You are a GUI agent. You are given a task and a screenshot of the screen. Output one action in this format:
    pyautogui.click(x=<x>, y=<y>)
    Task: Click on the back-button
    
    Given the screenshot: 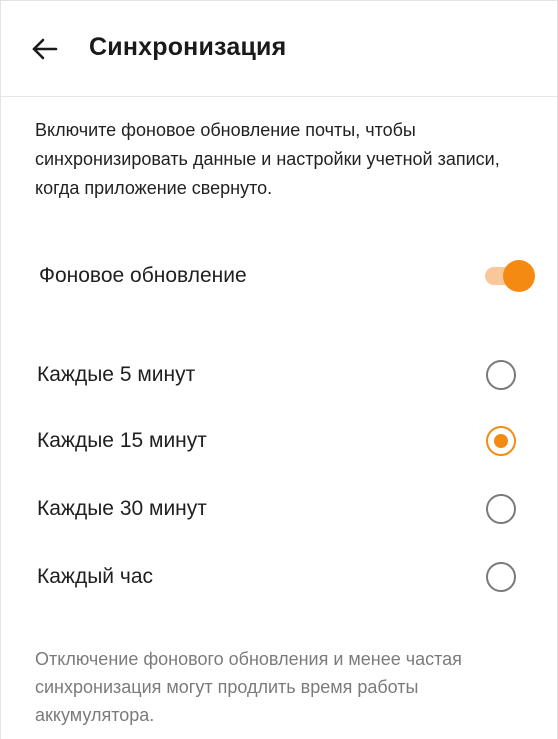 What is the action you would take?
    pyautogui.click(x=45, y=49)
    